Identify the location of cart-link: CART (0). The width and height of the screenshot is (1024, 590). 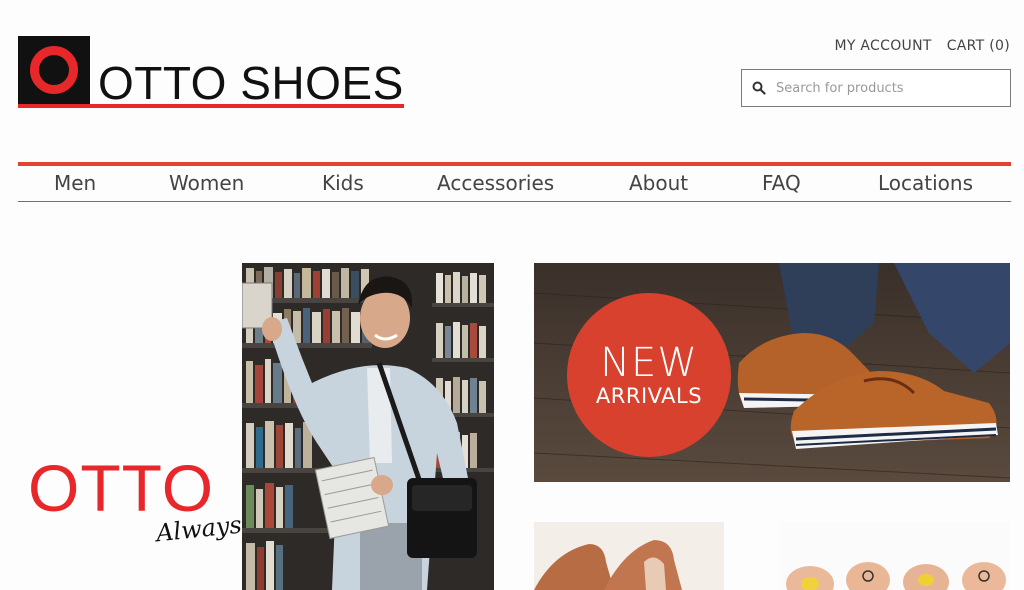
(978, 46).